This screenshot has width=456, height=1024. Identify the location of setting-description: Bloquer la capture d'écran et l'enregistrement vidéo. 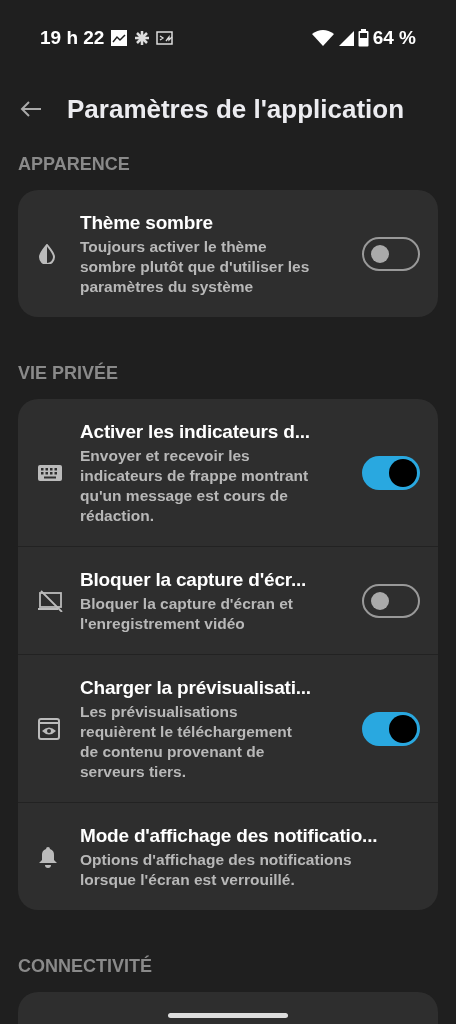
(187, 614).